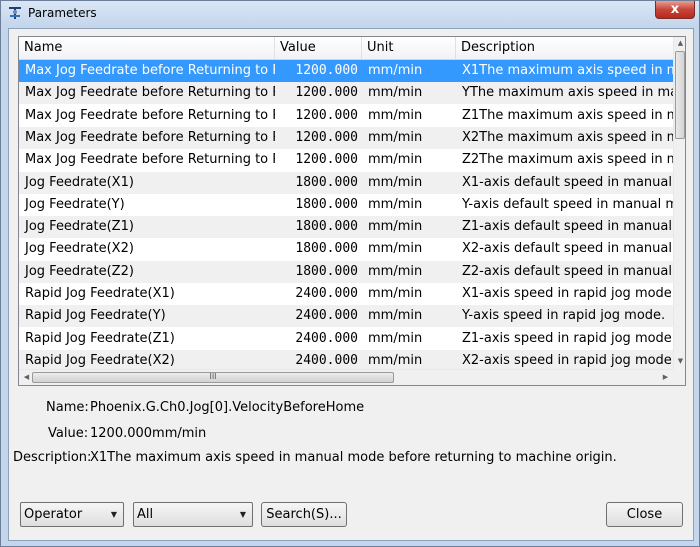 The width and height of the screenshot is (700, 547). Describe the element at coordinates (100, 338) in the screenshot. I see `cell-name: Rapid Jog Feedrate(Z1)` at that location.